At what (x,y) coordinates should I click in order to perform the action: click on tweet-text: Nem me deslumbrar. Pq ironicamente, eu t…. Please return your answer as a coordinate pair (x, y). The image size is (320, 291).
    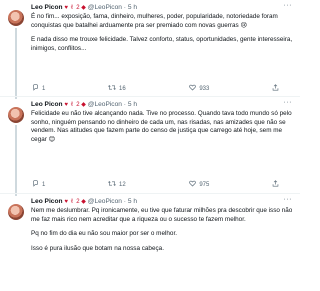
    Looking at the image, I should click on (162, 230).